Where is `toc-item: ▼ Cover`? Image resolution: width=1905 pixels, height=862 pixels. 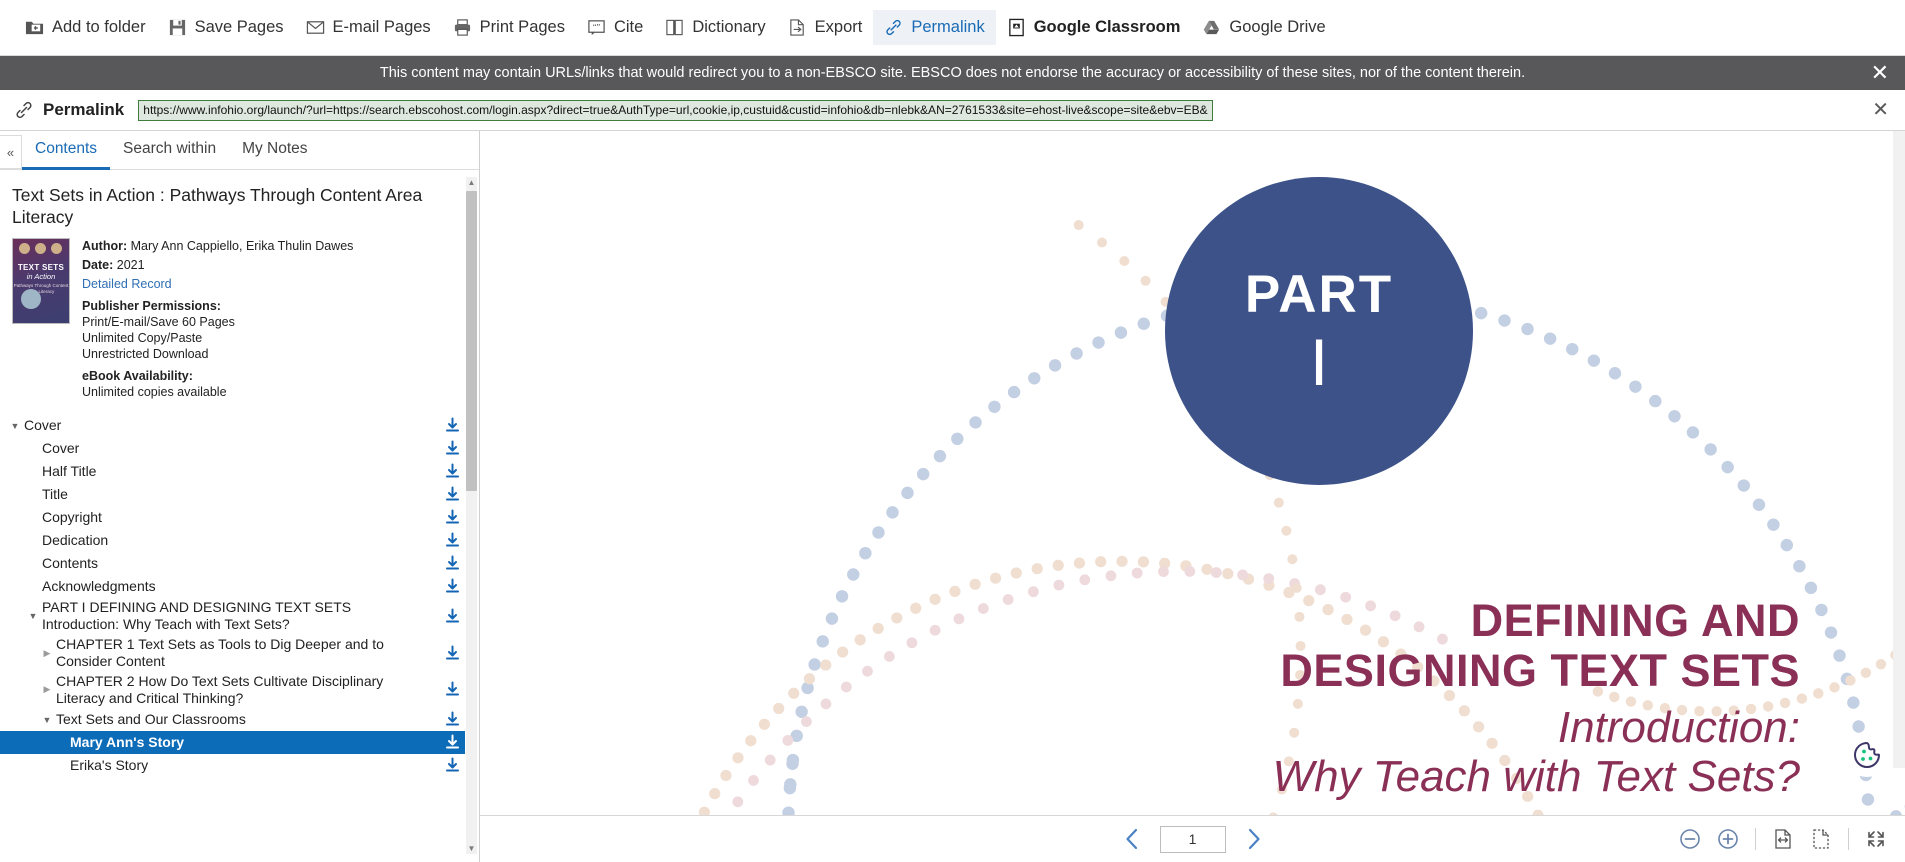 toc-item: ▼ Cover is located at coordinates (232, 425).